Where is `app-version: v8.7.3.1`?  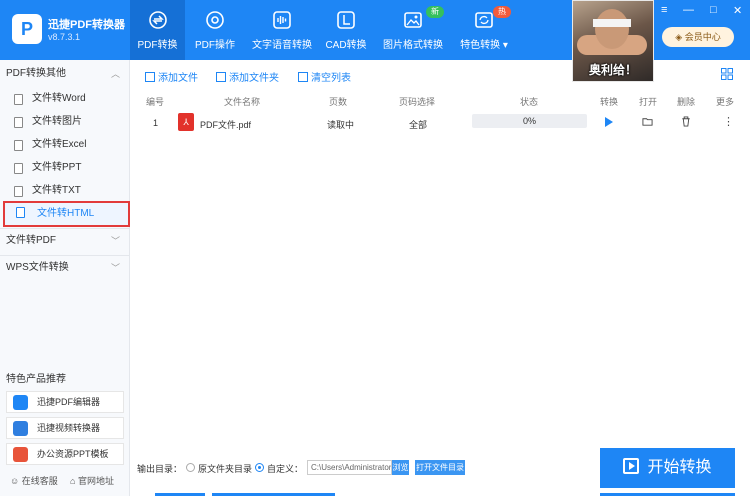 app-version: v8.7.3.1 is located at coordinates (64, 37).